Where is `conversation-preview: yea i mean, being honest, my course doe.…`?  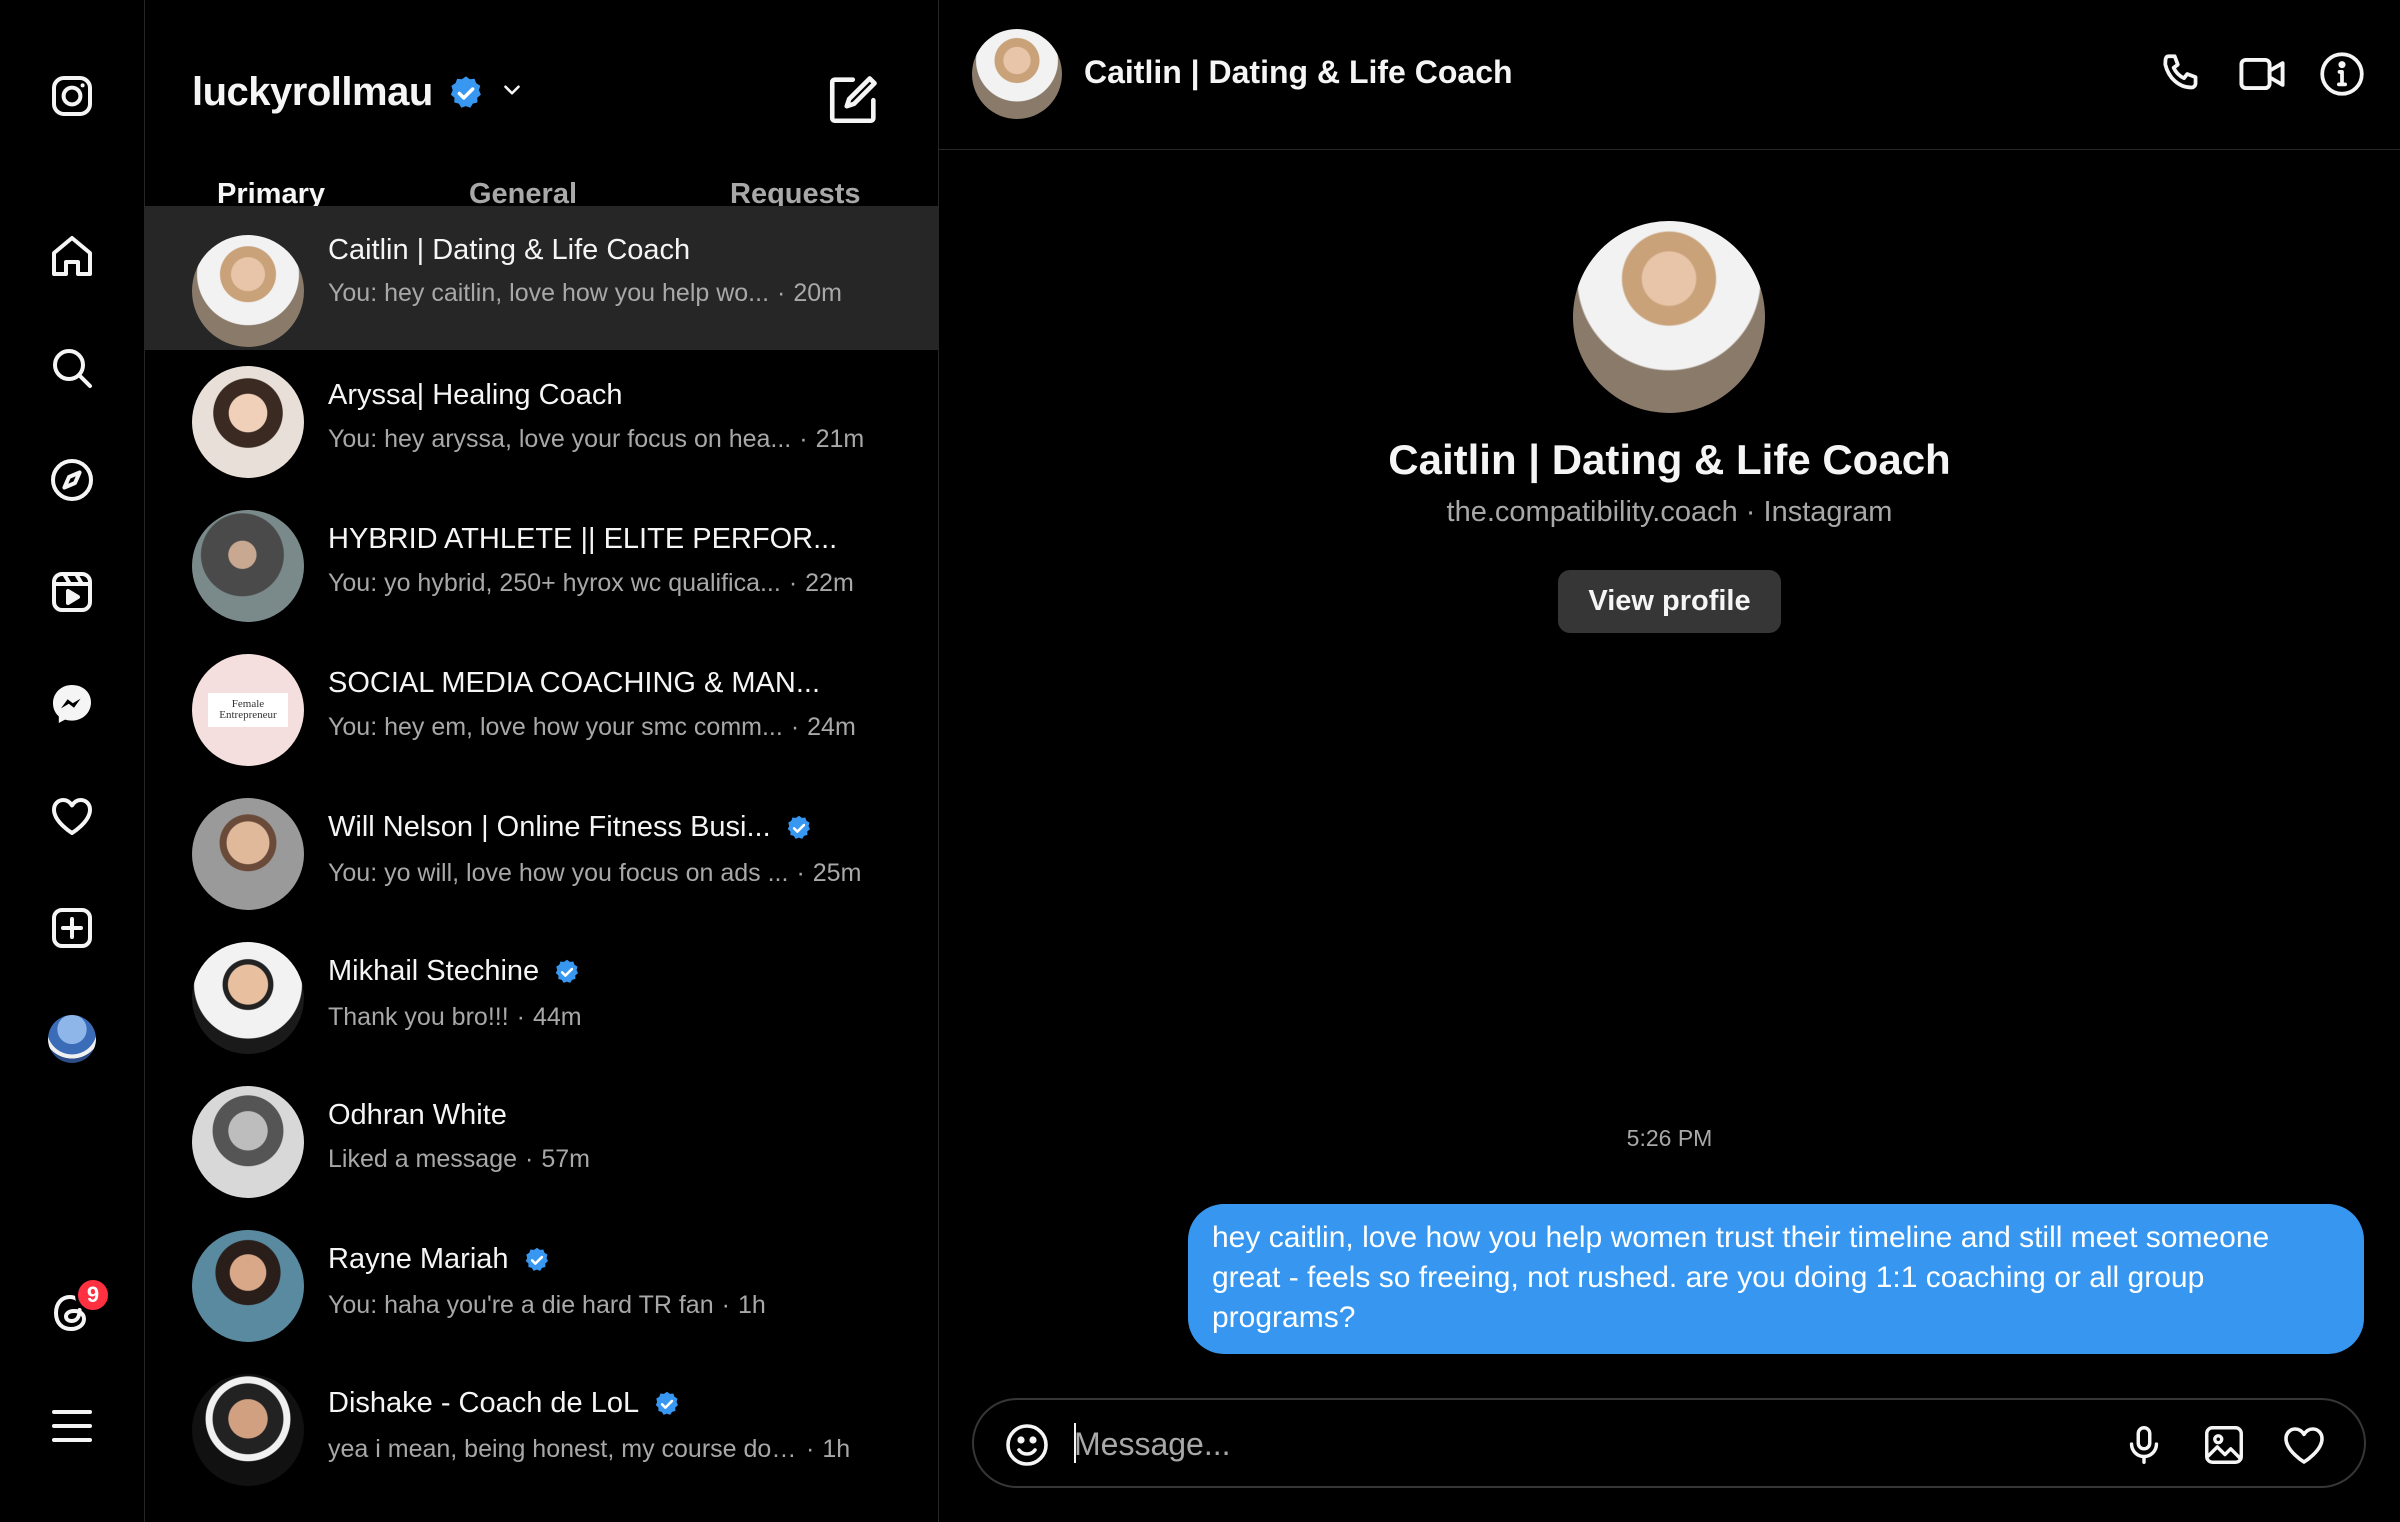 conversation-preview: yea i mean, being honest, my course doe.… is located at coordinates (589, 1449).